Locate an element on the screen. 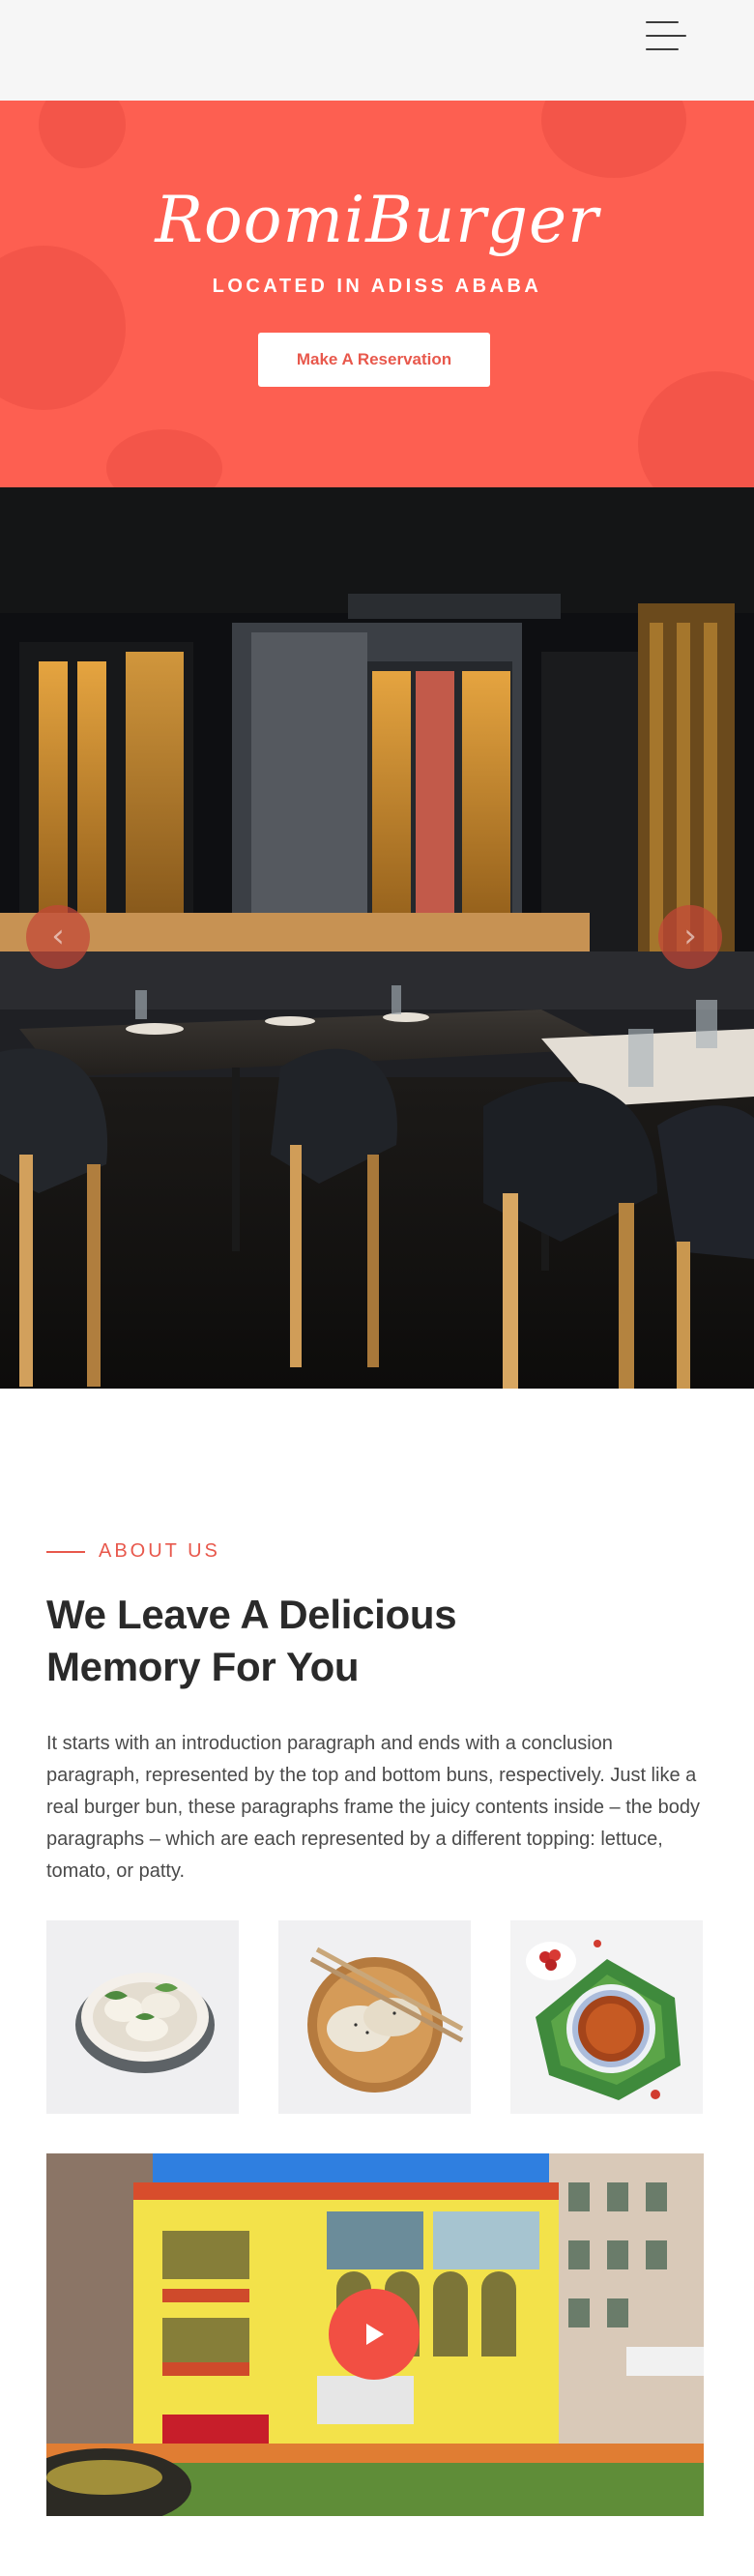  dumplings-plate-image is located at coordinates (375, 2017).